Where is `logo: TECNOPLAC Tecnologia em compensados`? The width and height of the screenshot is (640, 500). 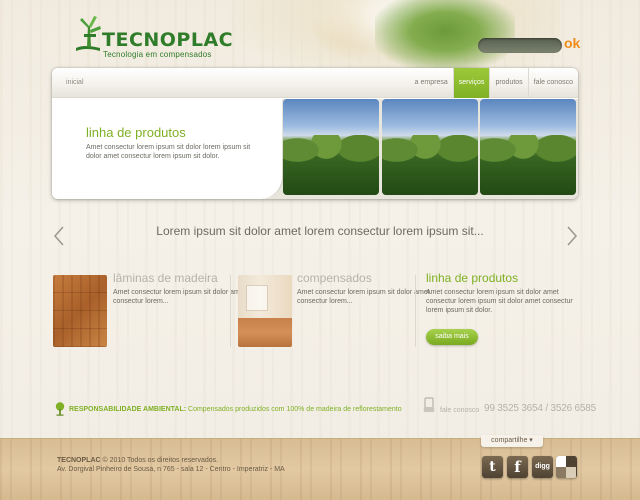
logo: TECNOPLAC Tecnologia em compensados is located at coordinates (152, 36).